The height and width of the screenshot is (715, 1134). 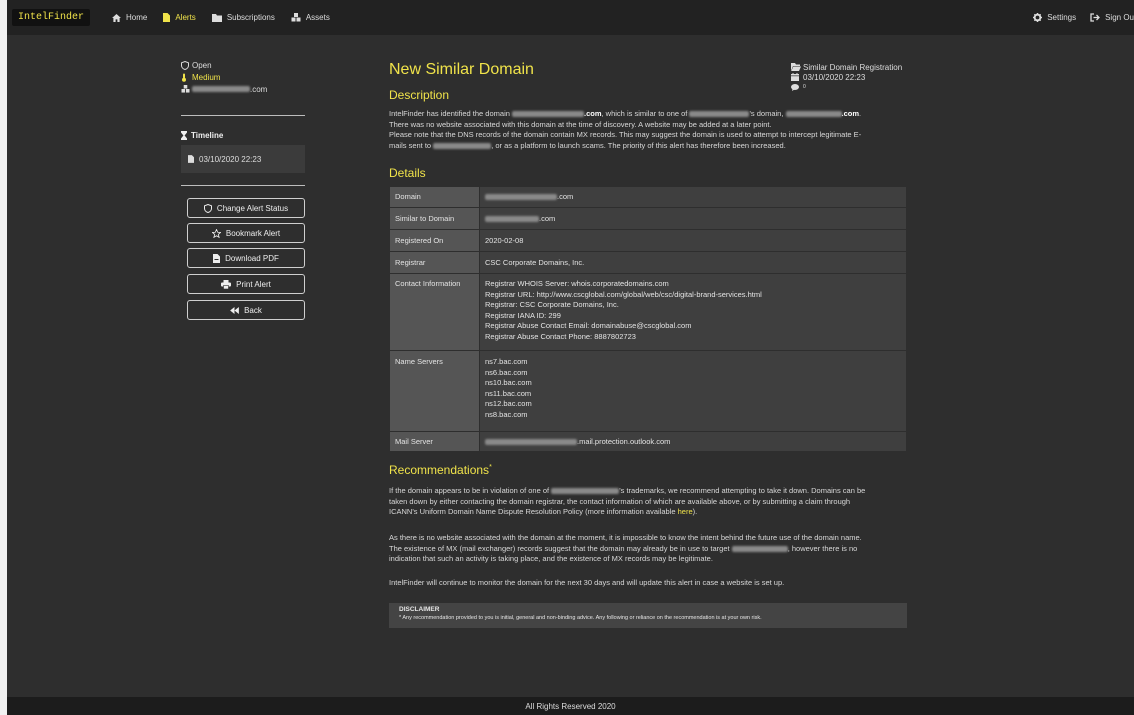 I want to click on brand-logo: IntelFinder, so click(x=51, y=17).